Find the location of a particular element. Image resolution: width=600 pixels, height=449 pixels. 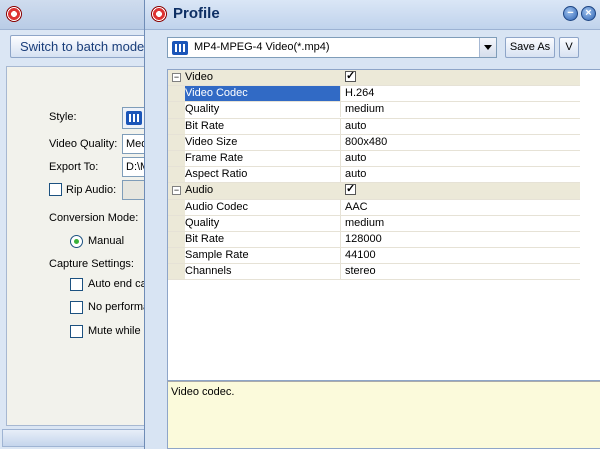

property-row: Video Size 800x480 is located at coordinates (374, 142).